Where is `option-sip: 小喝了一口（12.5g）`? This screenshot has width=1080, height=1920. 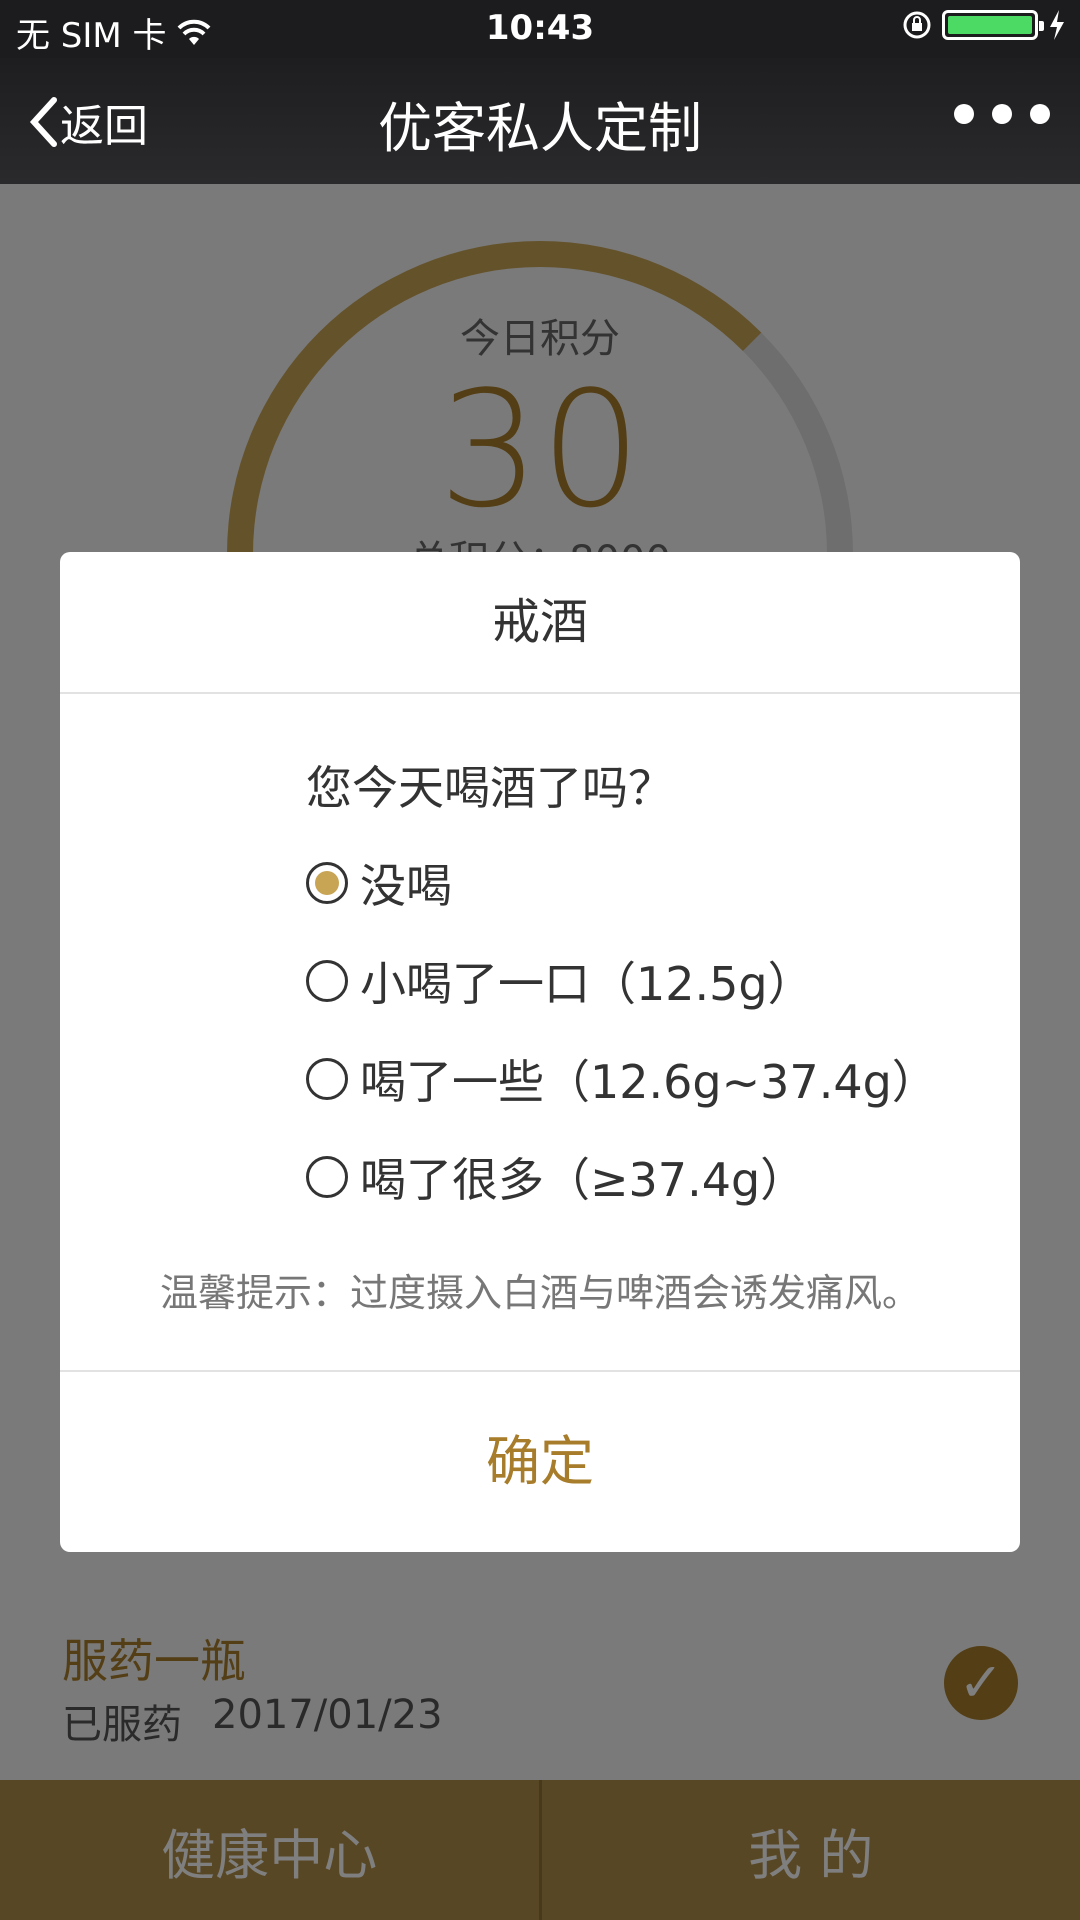
option-sip: 小喝了一口（12.5g） is located at coordinates (560, 981).